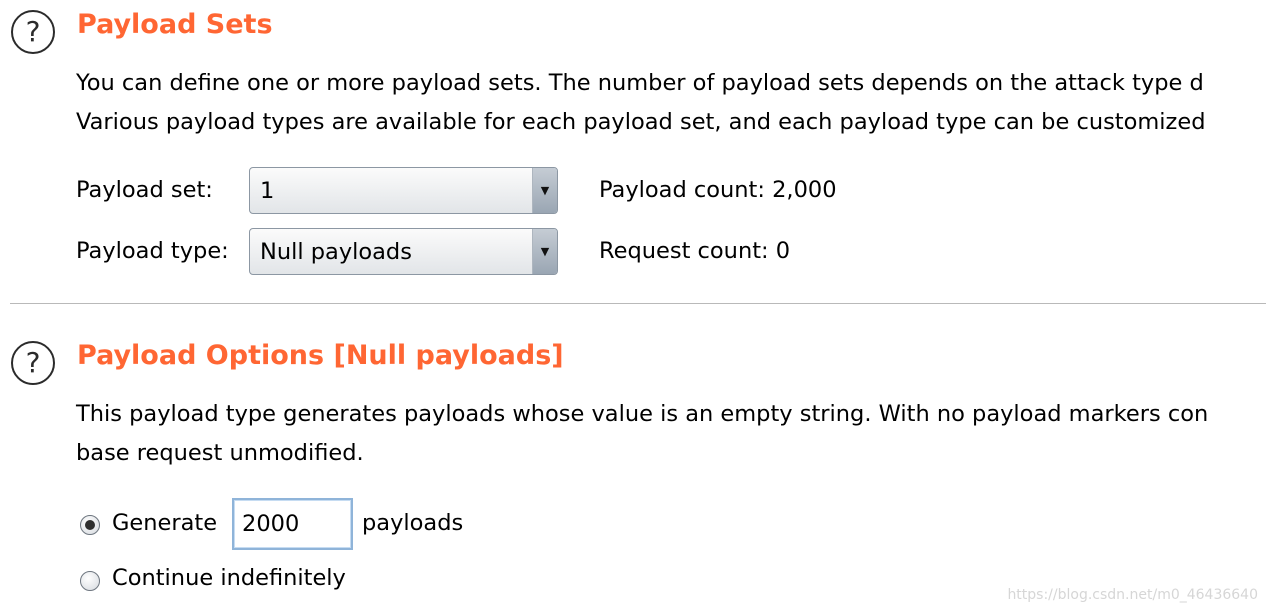 This screenshot has height=611, width=1266. Describe the element at coordinates (220, 453) in the screenshot. I see `payload-options-description-line2: base request unmodified.` at that location.